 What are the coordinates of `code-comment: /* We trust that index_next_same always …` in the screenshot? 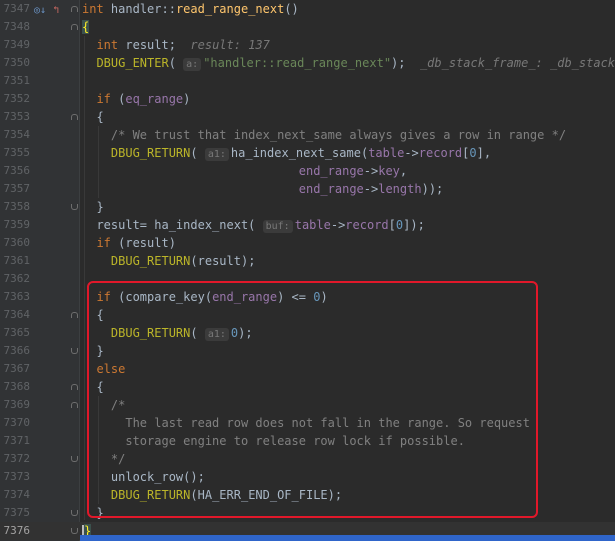 It's located at (338, 135).